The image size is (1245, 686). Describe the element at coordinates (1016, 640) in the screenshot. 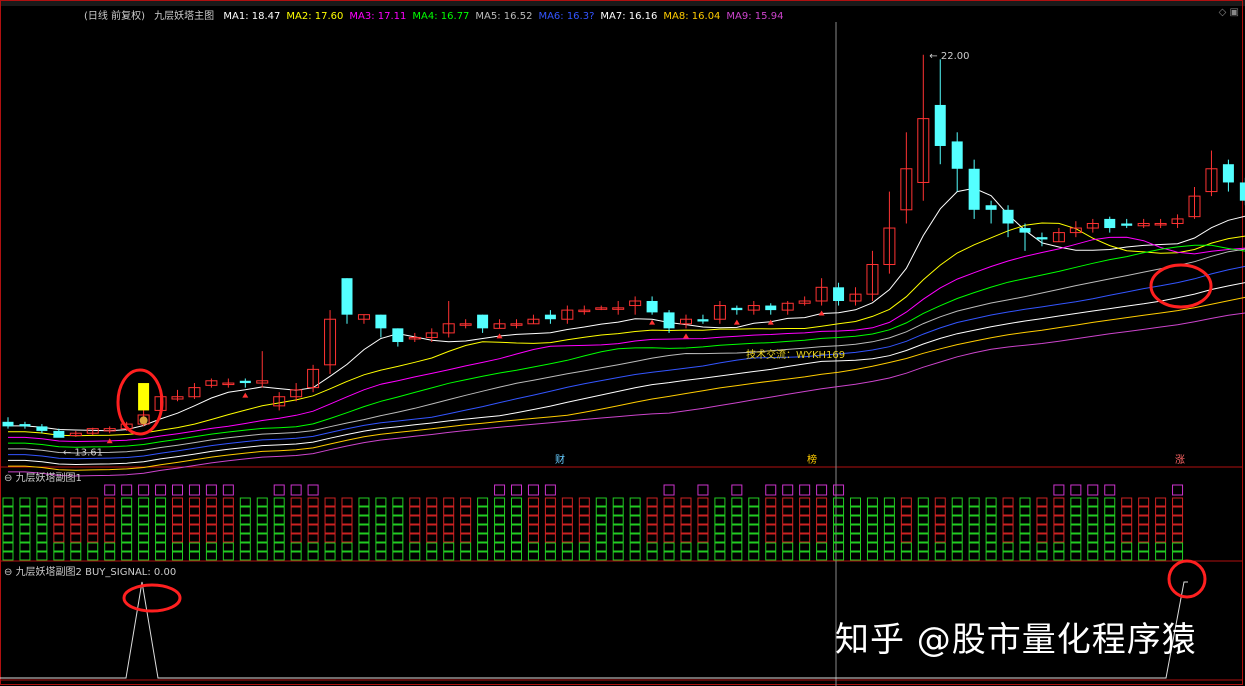

I see `watermark: 知乎 @股市量化程序猿` at that location.